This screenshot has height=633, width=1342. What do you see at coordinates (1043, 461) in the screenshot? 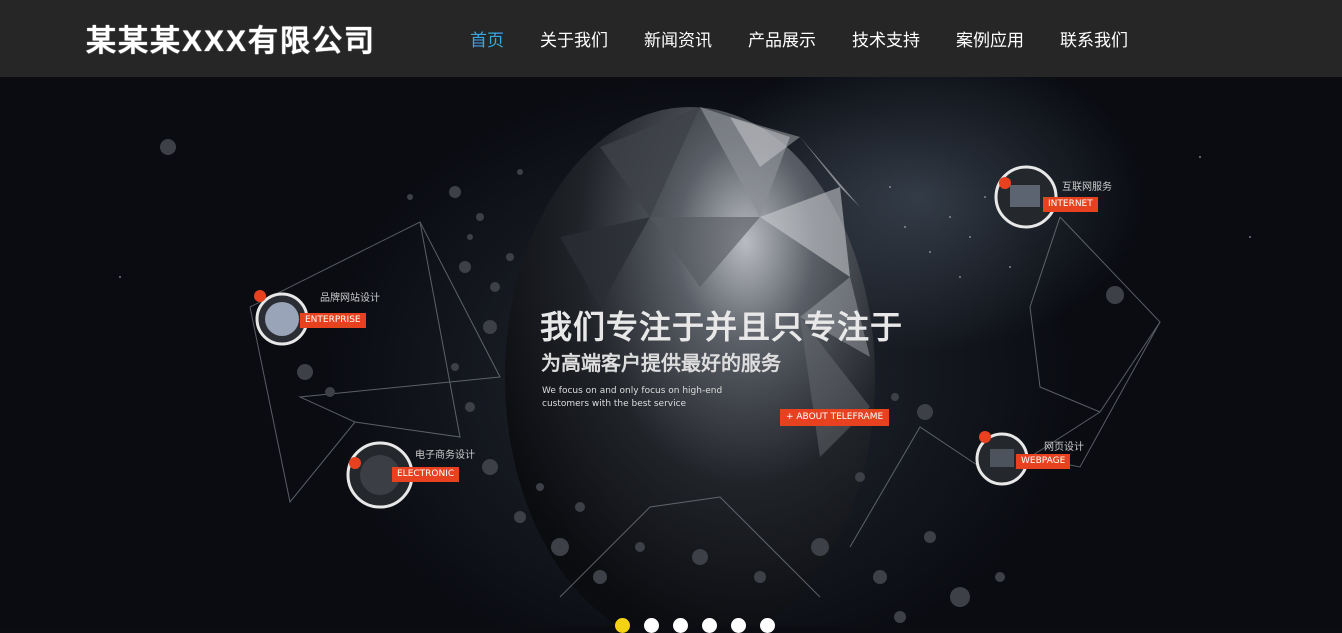
I see `service-webpage-tag: WEBPAGE` at bounding box center [1043, 461].